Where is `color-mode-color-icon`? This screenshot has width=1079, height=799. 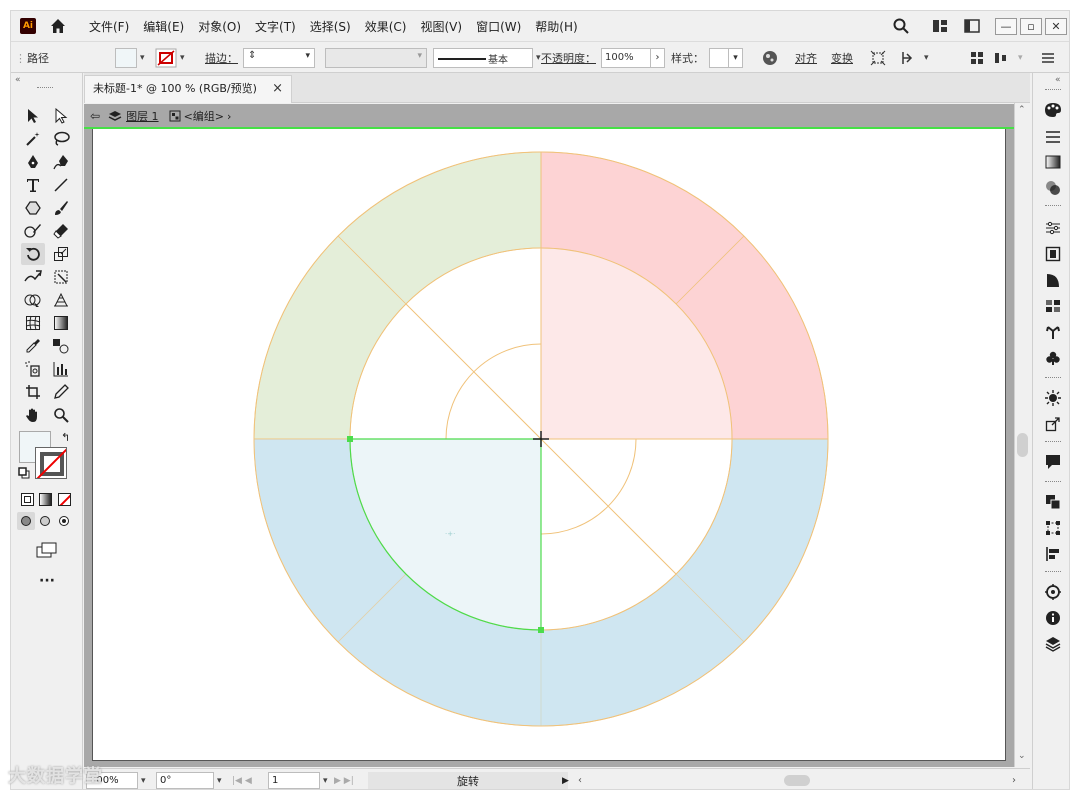
color-mode-color-icon is located at coordinates (27, 499).